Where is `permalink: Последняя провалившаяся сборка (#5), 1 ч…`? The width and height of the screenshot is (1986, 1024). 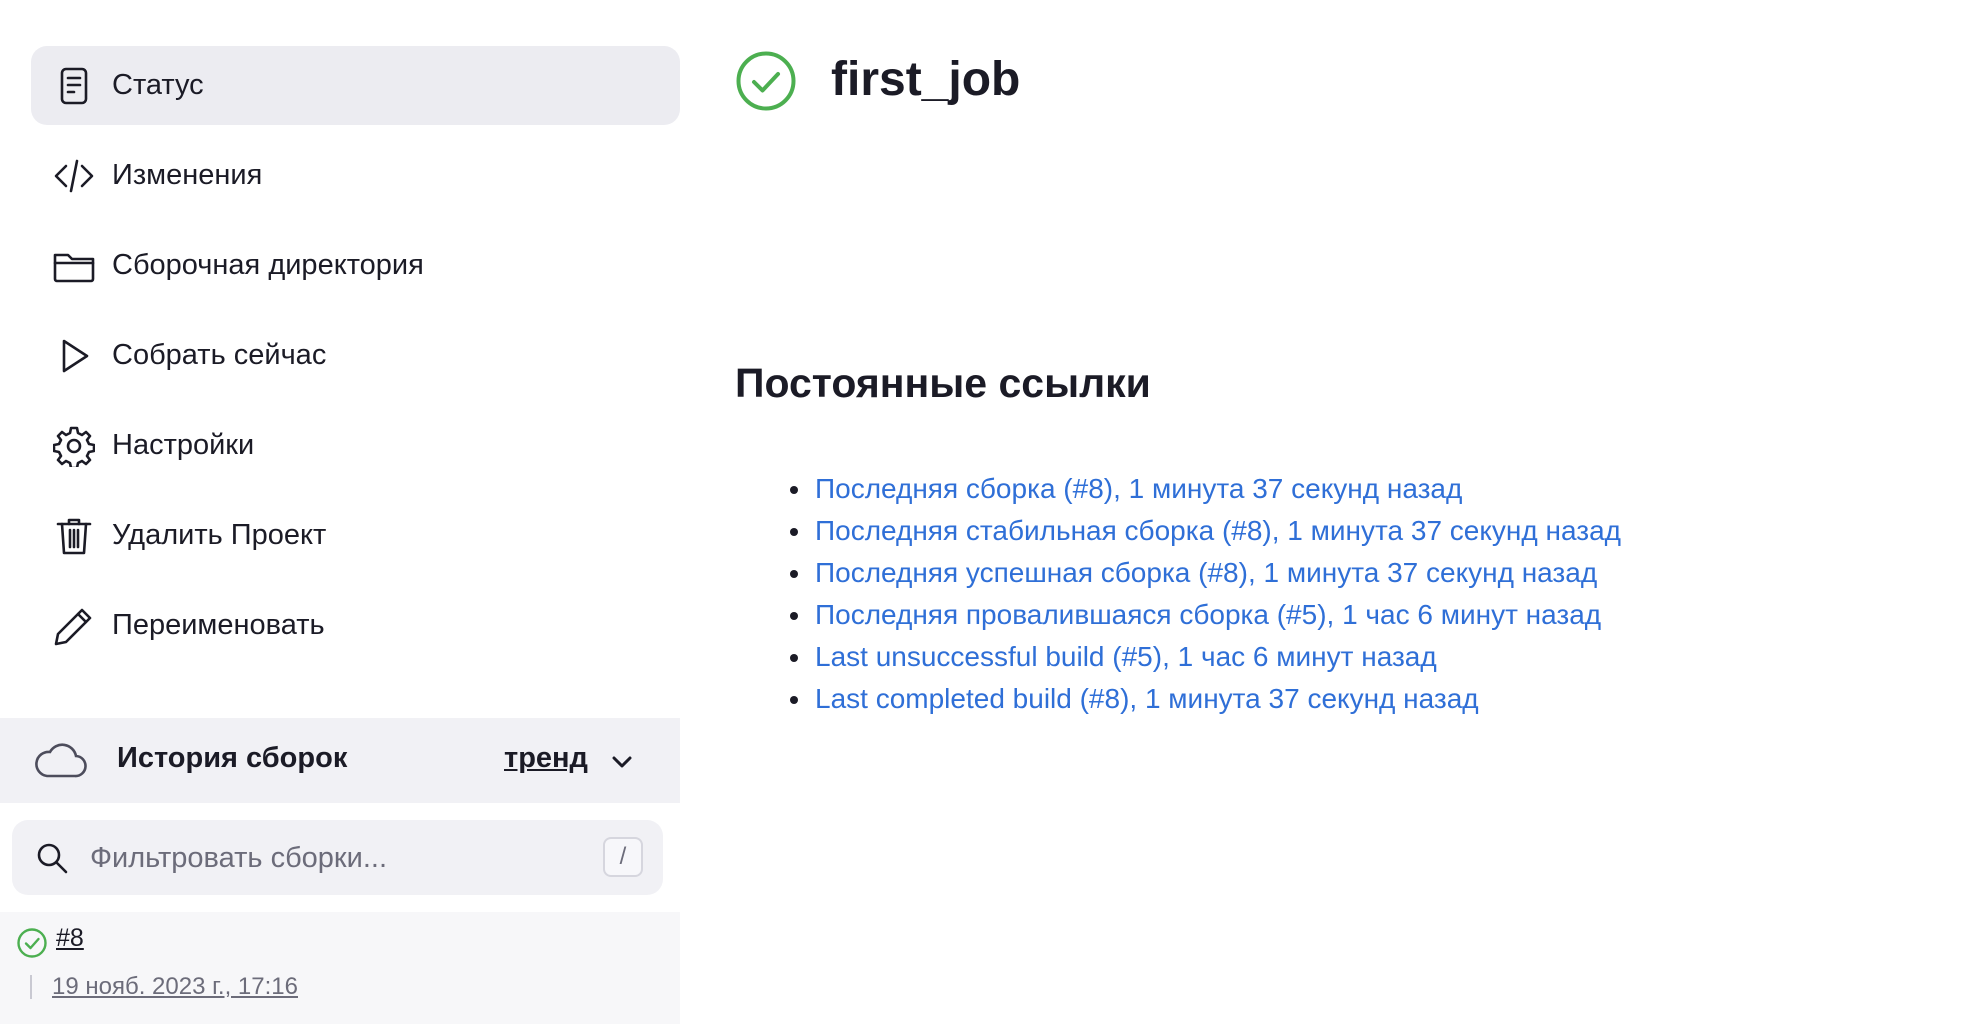 permalink: Последняя провалившаяся сборка (#5), 1 ч… is located at coordinates (1208, 614).